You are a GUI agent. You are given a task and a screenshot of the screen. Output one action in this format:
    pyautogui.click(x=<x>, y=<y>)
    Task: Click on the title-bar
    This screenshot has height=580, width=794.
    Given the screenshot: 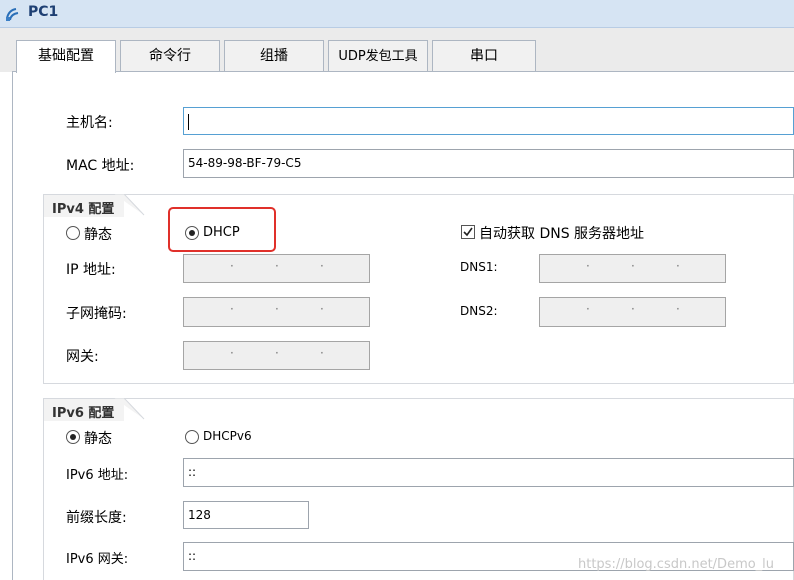 What is the action you would take?
    pyautogui.click(x=397, y=14)
    